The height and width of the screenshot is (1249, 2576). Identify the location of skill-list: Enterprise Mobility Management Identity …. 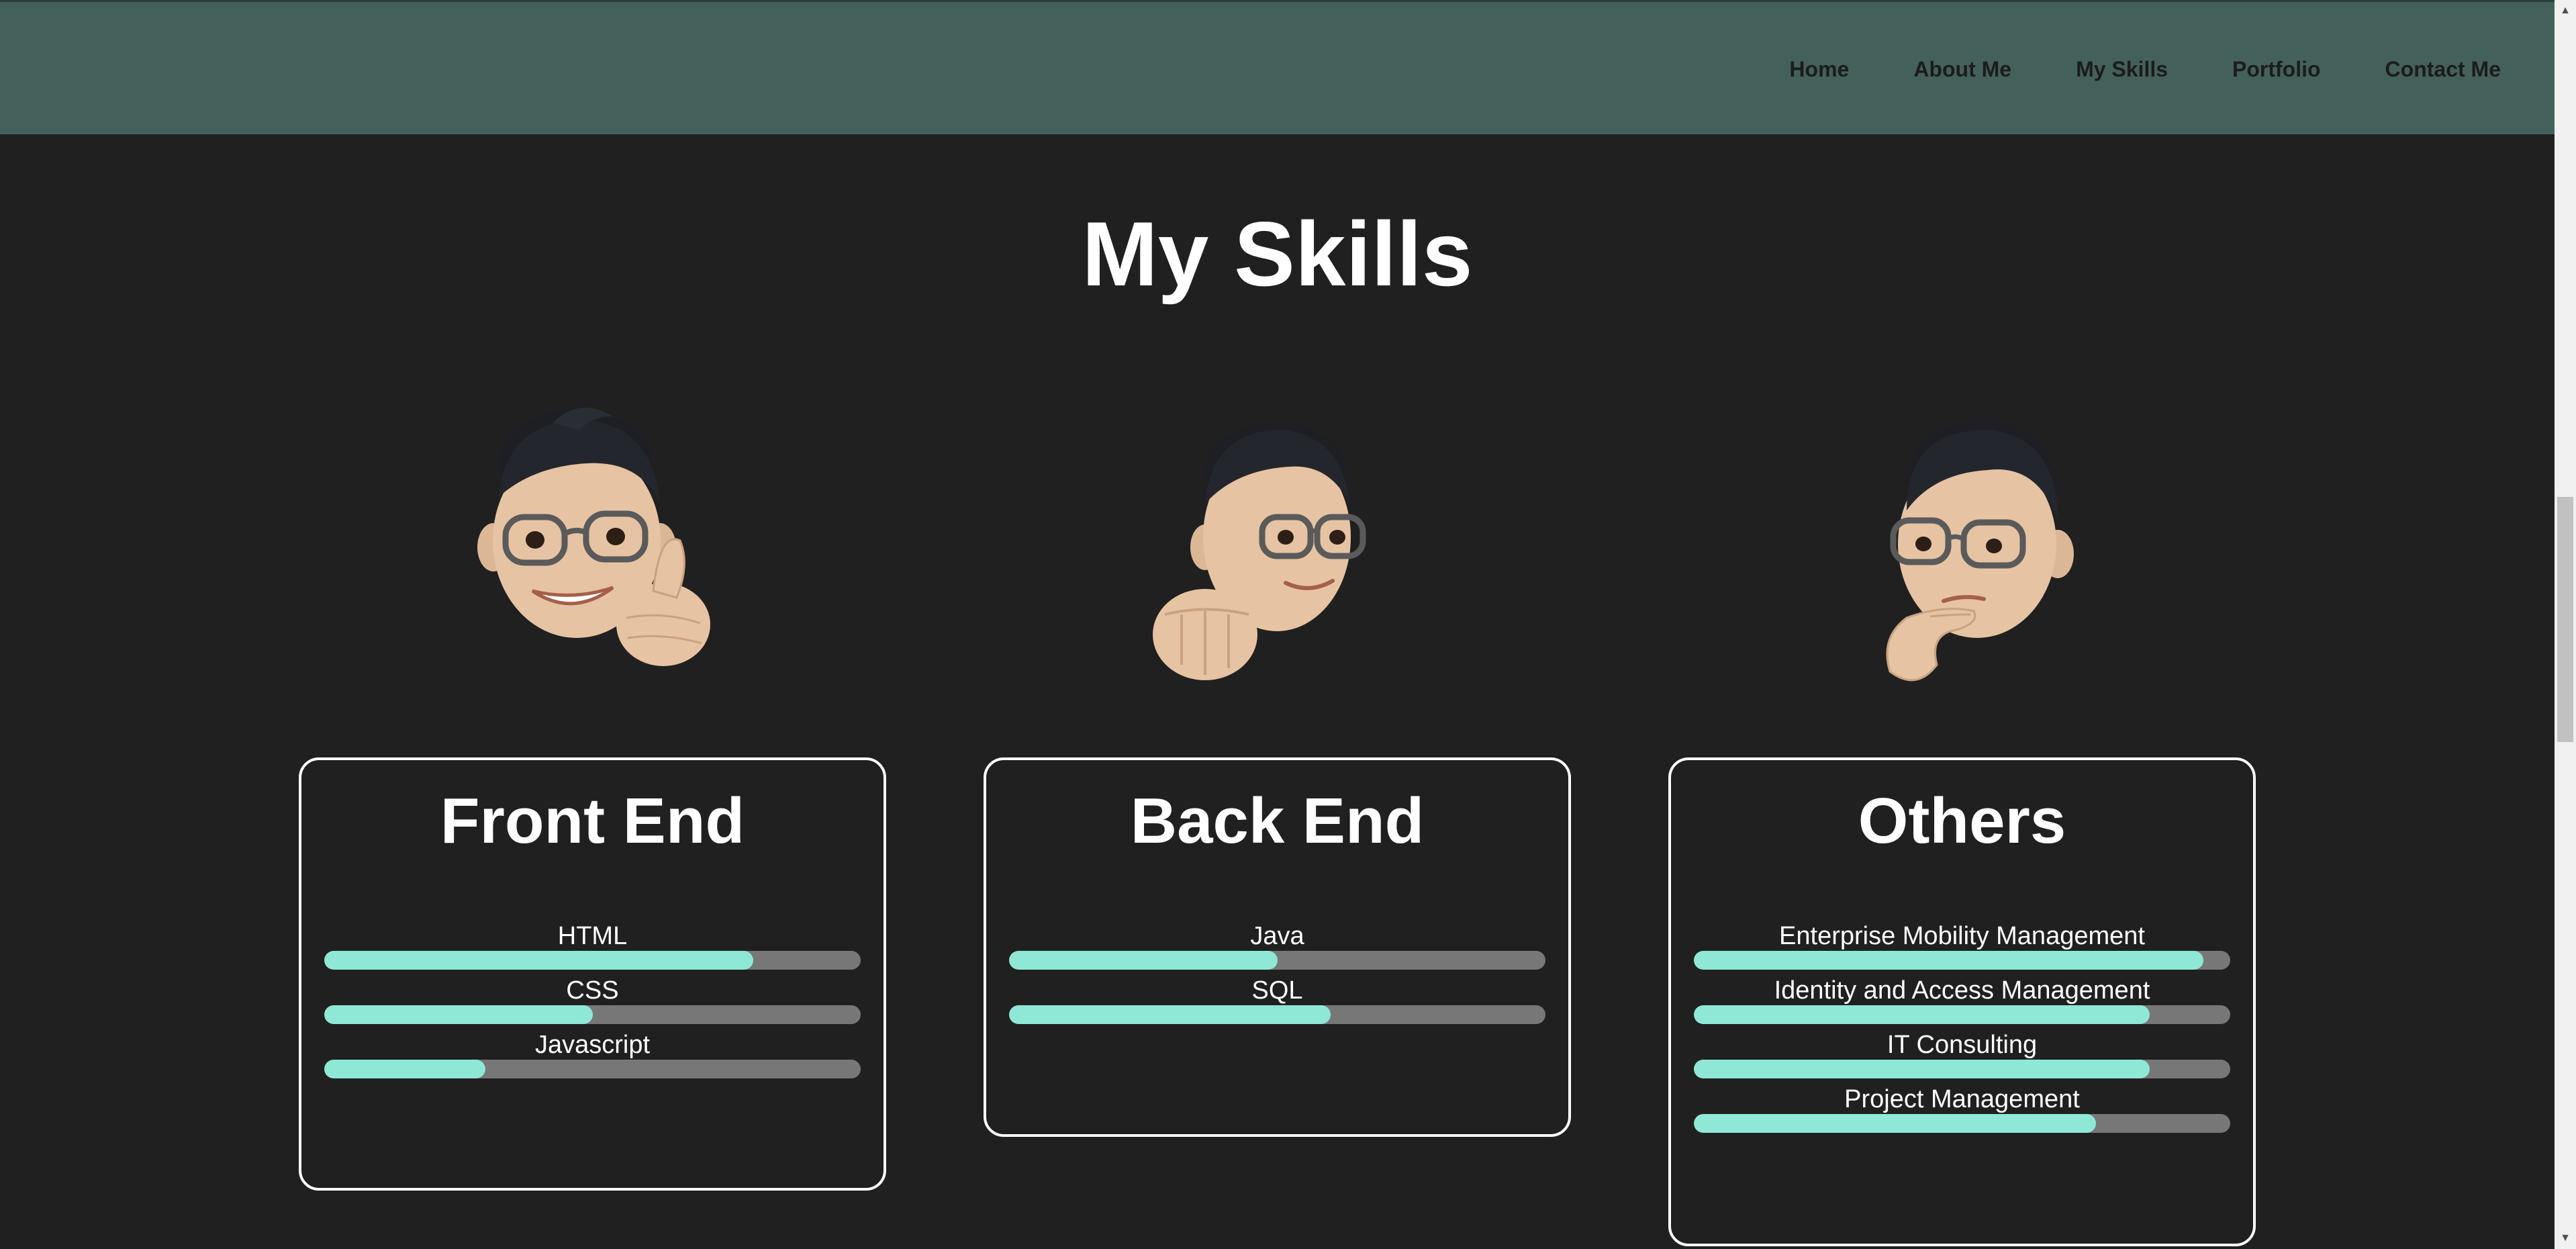
(1962, 1030).